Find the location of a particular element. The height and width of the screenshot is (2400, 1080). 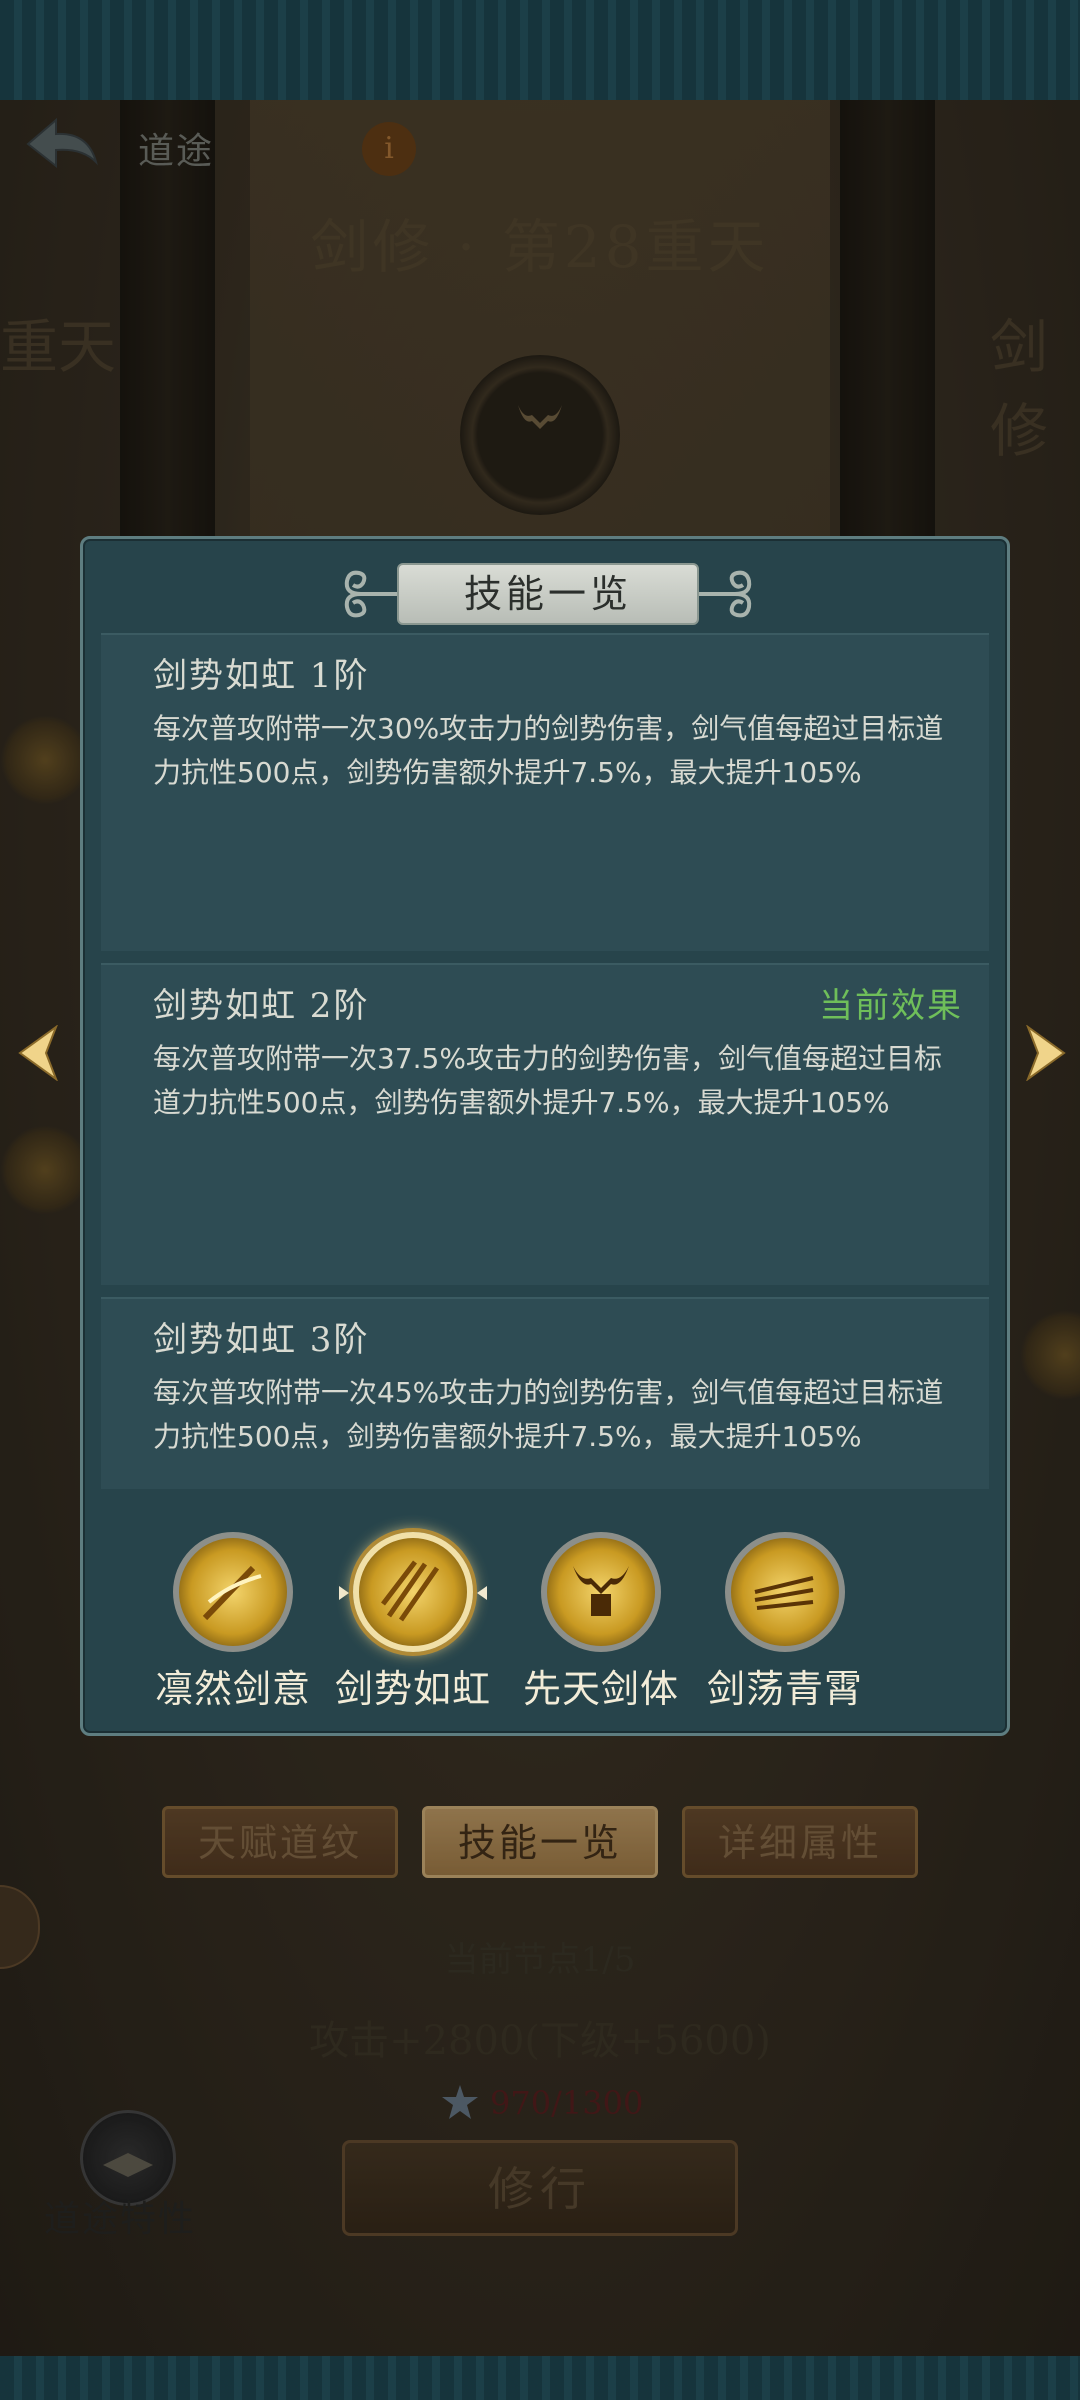

flying-swords-icon is located at coordinates (785, 1592).